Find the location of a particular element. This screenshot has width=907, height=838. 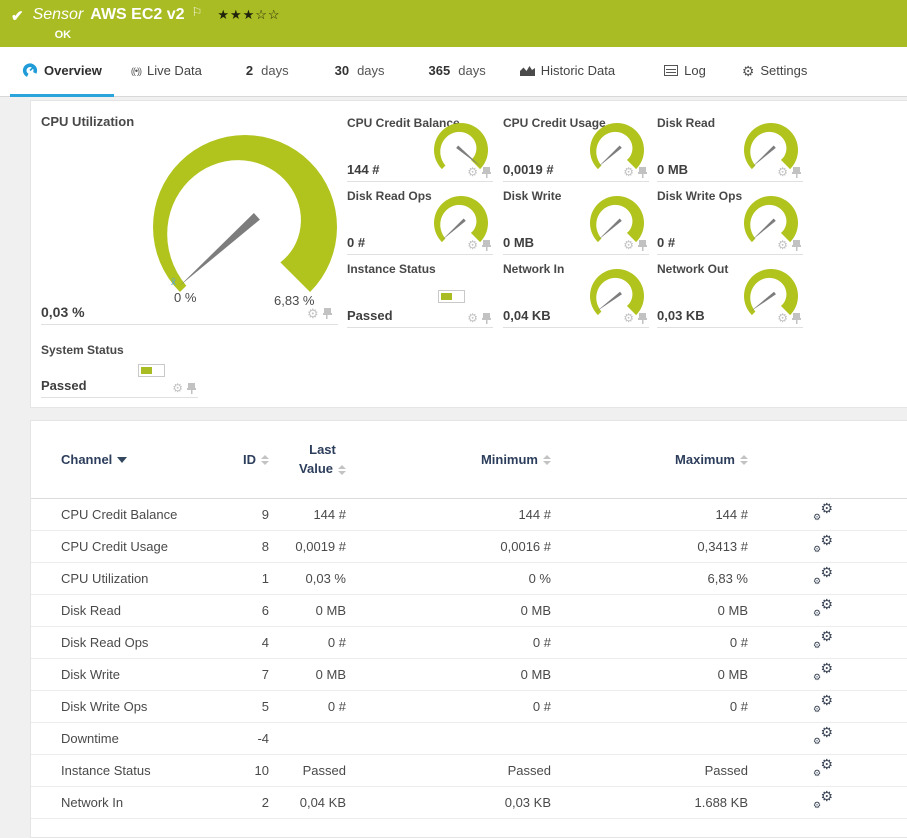

cell-channel: Network In is located at coordinates (123, 802).